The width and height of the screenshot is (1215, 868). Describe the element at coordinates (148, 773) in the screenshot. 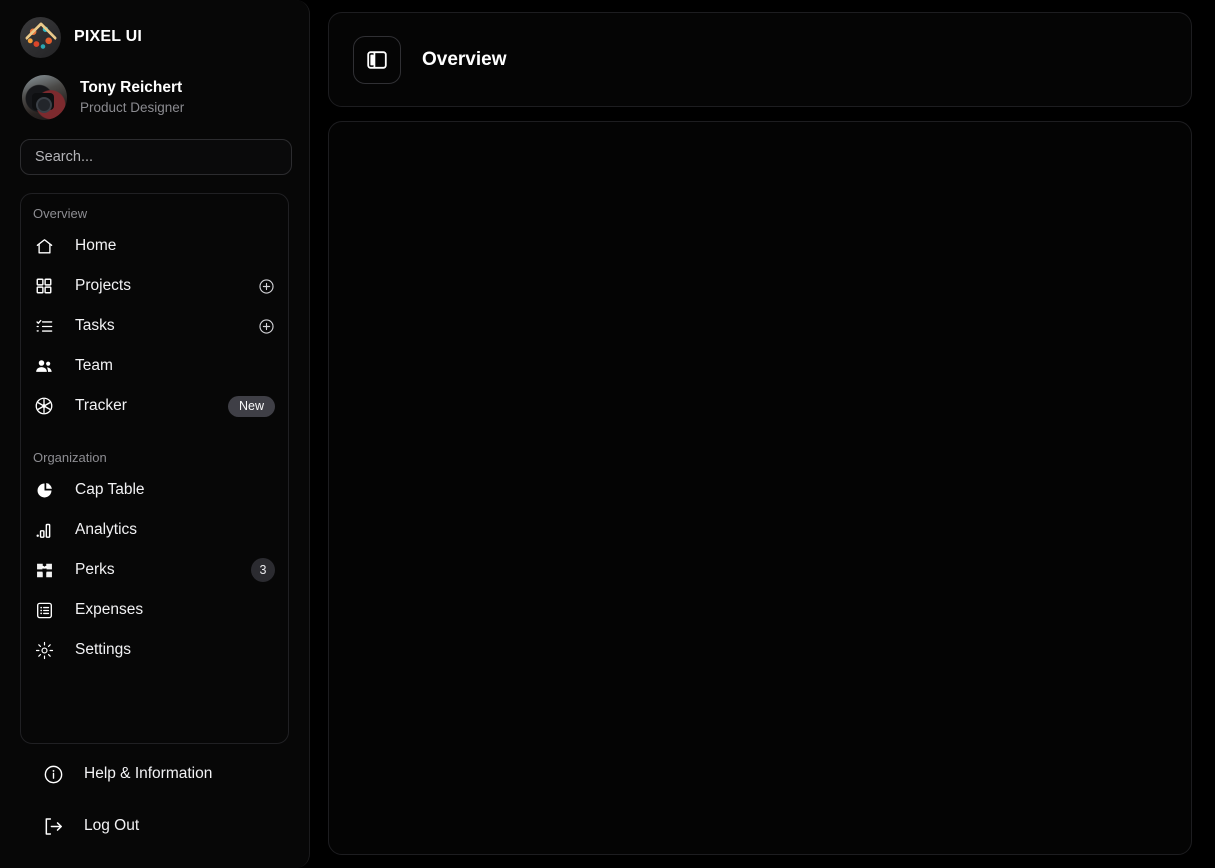

I see `help-and-information-label: Help & Information` at that location.